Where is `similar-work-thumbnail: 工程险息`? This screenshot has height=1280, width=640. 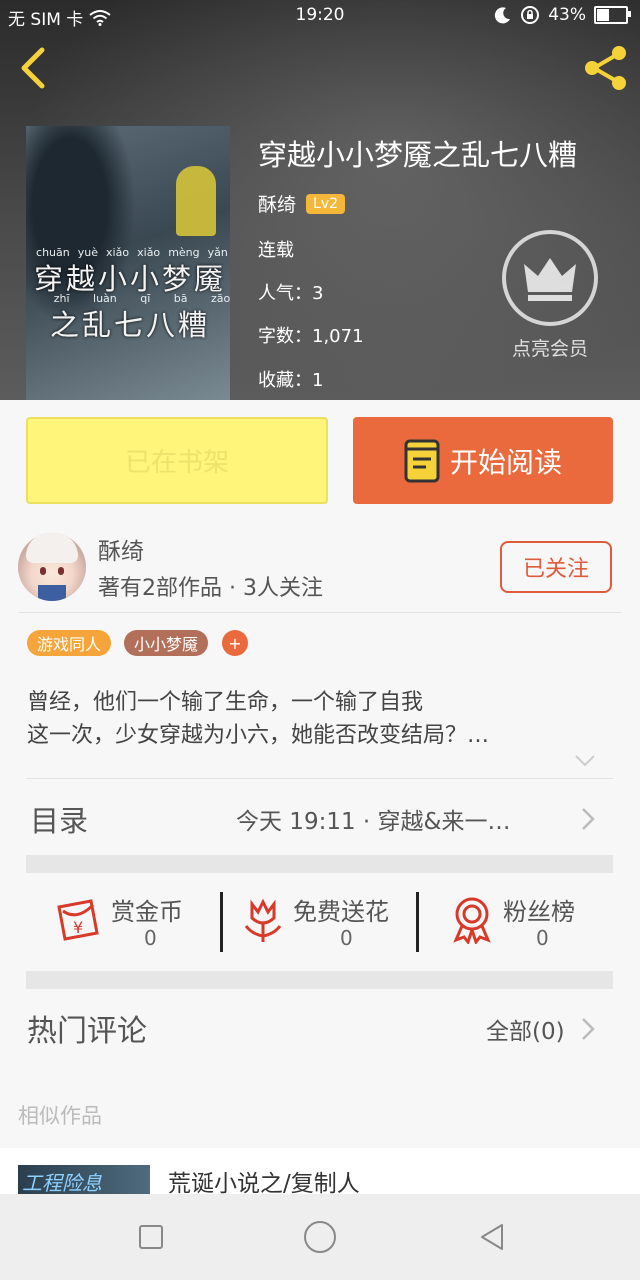 similar-work-thumbnail: 工程险息 is located at coordinates (84, 1179).